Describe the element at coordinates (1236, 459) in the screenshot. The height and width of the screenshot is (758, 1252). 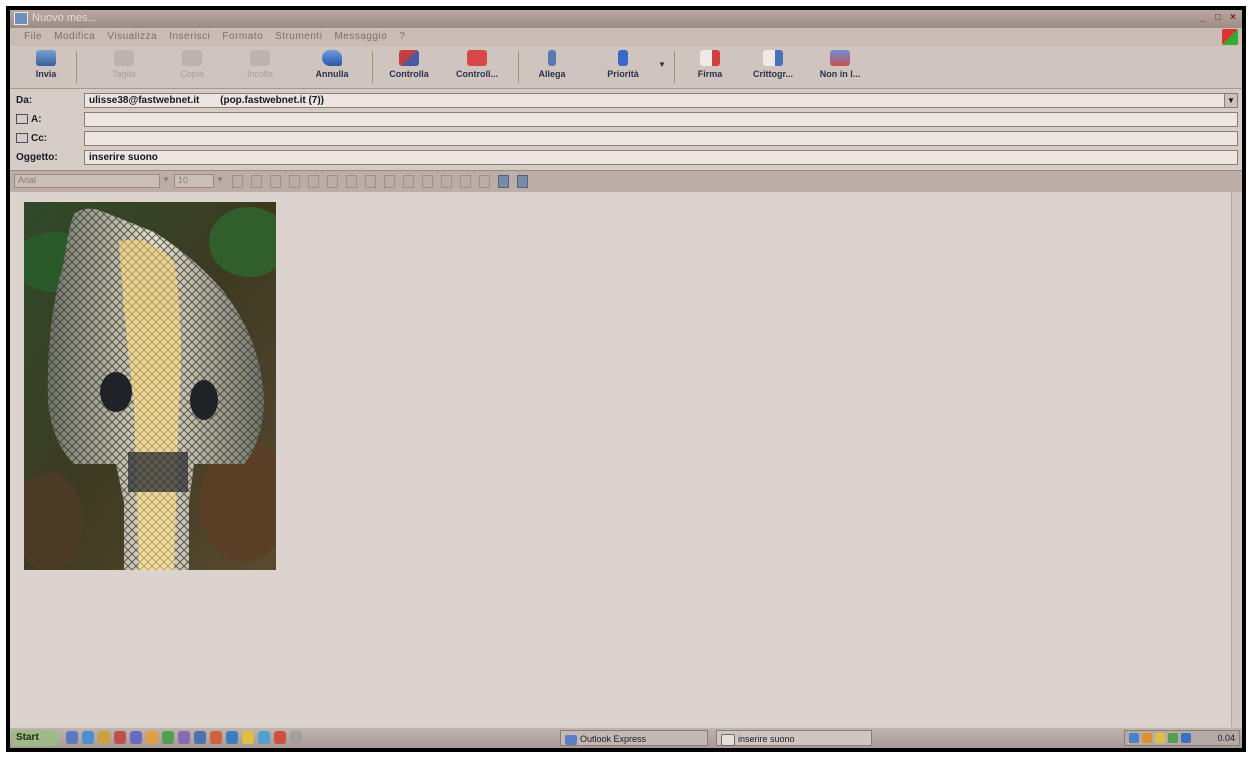
I see `vertical-scrollbar` at that location.